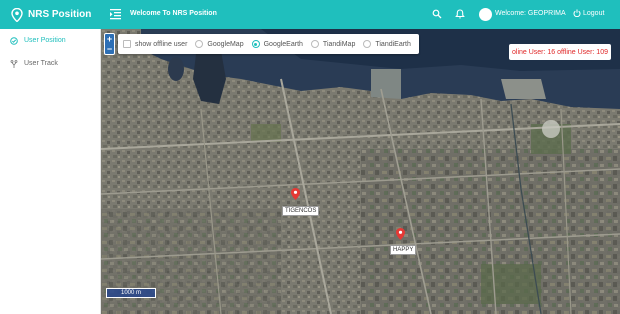 This screenshot has height=314, width=620. I want to click on scale-bar: 1000 m, so click(131, 293).